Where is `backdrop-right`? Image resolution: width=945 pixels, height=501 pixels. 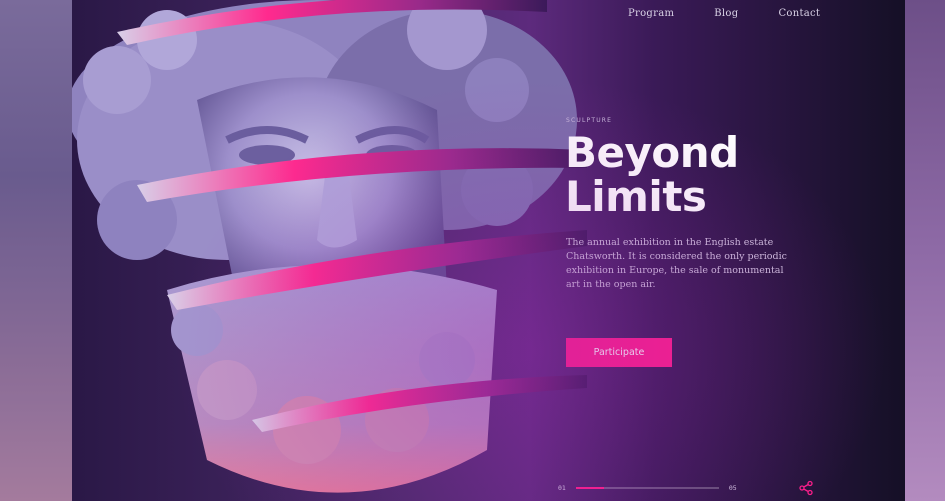
backdrop-right is located at coordinates (925, 250).